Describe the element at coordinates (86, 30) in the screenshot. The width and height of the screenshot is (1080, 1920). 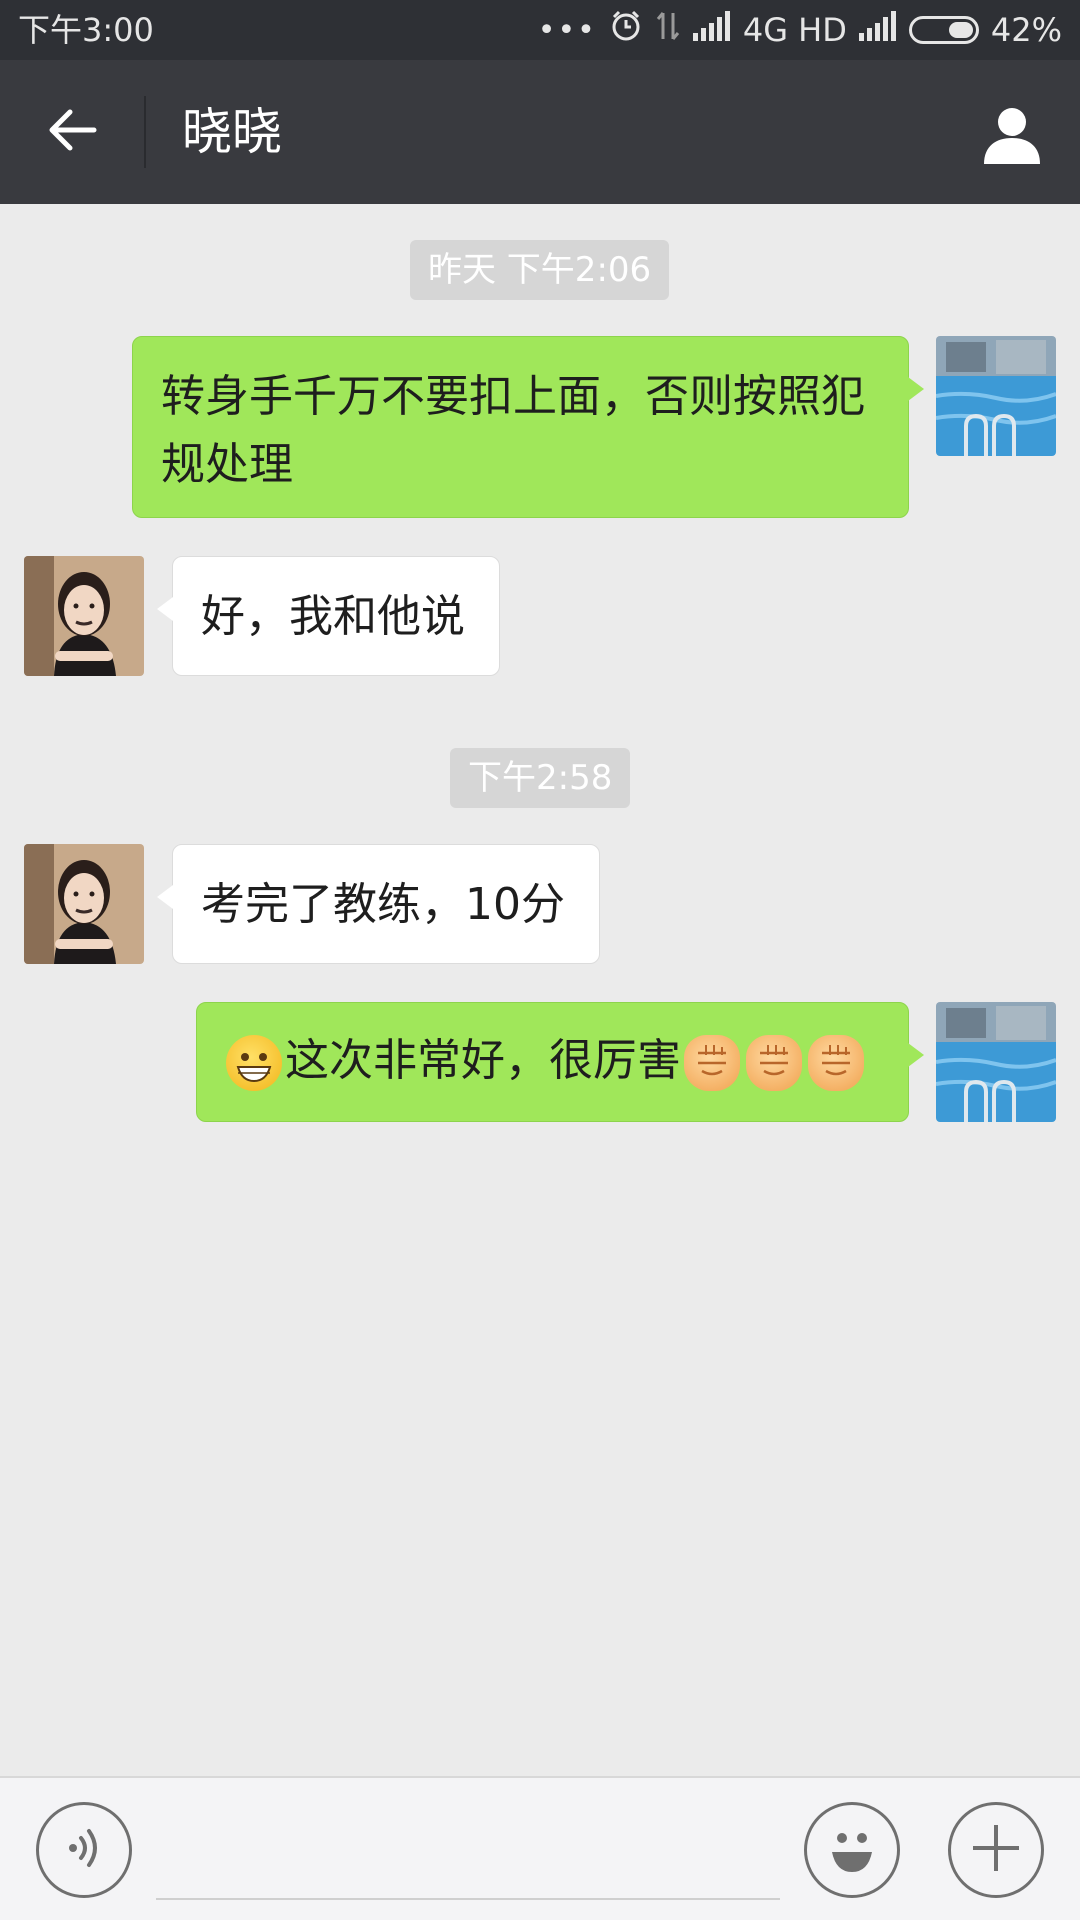
I see `status-time: 下午3:00` at that location.